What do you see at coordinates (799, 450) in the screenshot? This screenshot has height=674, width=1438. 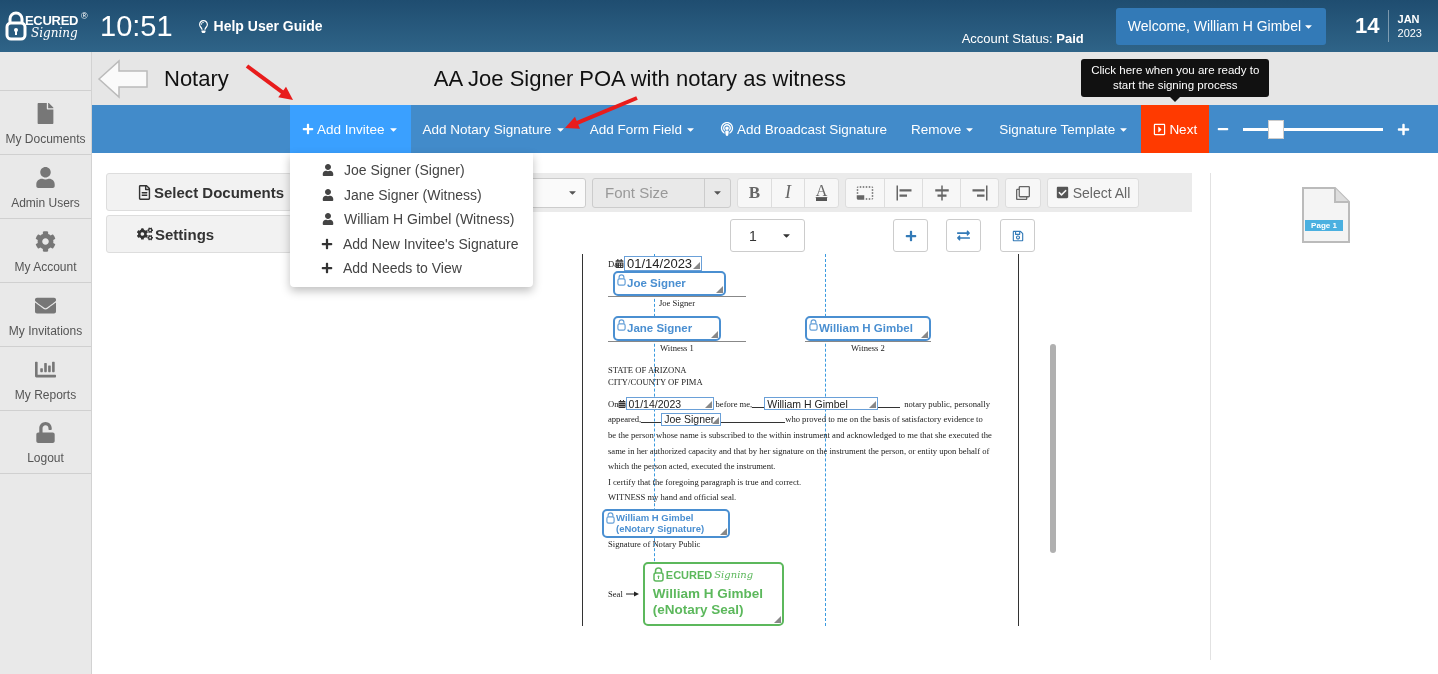 I see `document-text: same in her authorized capacity and that by her signature on the instrument the person, or entity upon behalf of` at bounding box center [799, 450].